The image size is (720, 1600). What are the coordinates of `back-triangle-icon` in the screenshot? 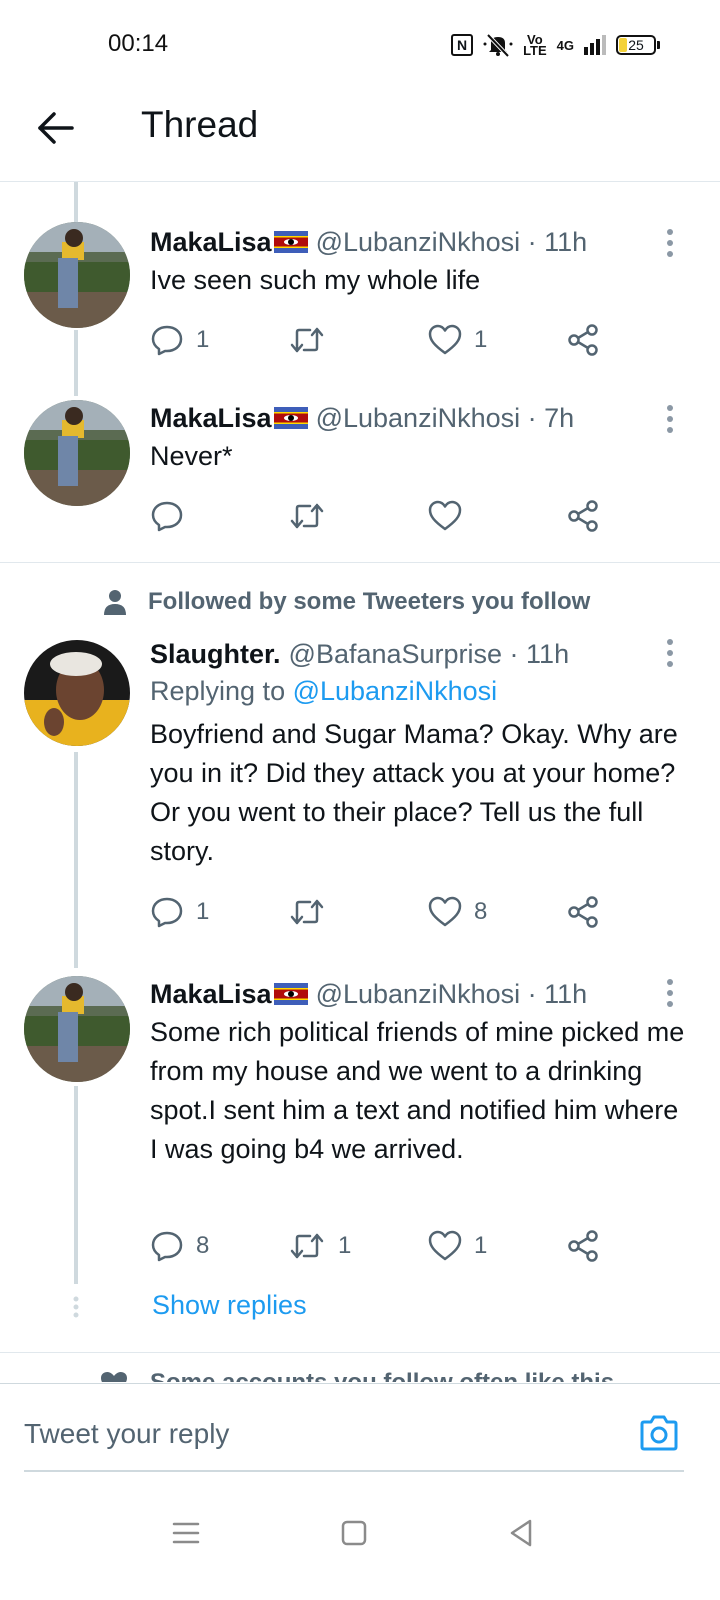 It's located at (522, 1533).